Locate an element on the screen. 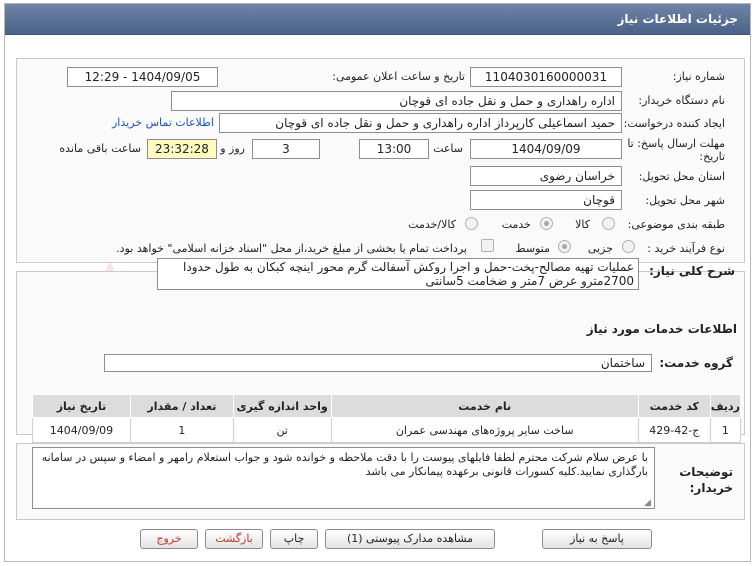 This screenshot has height=566, width=755. services-info-heading: اطلاعات خدمات مورد نیاز is located at coordinates (661, 329).